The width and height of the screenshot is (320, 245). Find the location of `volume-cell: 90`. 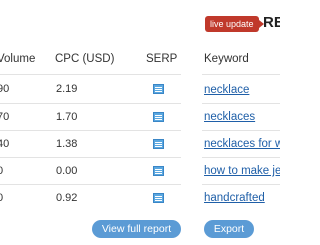

volume-cell: 90 is located at coordinates (5, 89).